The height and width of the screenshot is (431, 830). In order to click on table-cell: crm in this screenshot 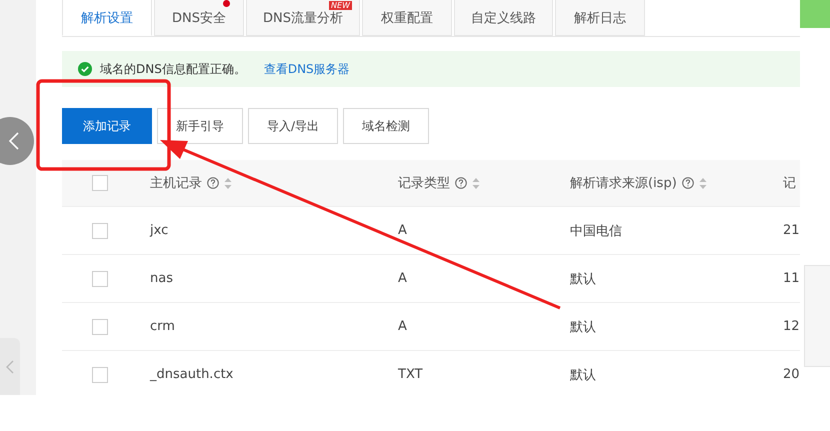, I will do `click(162, 326)`.